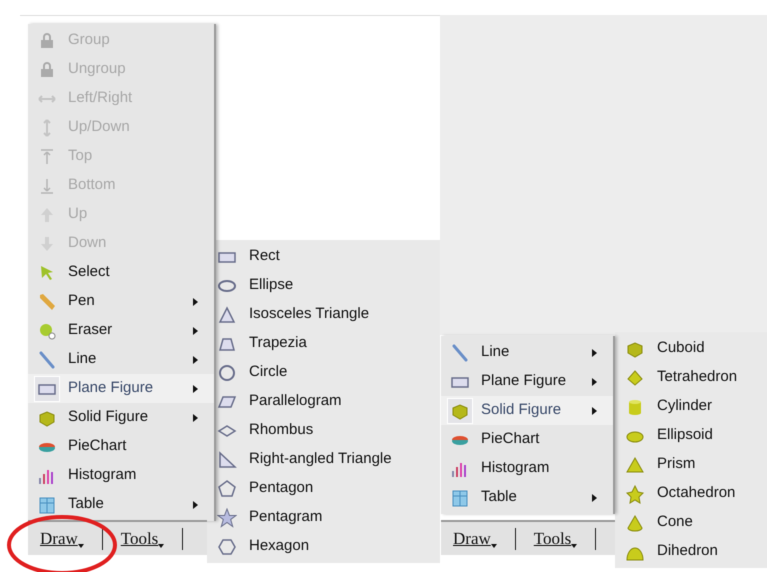 The image size is (767, 572). Describe the element at coordinates (685, 348) in the screenshot. I see `menu-item: Cuboid` at that location.